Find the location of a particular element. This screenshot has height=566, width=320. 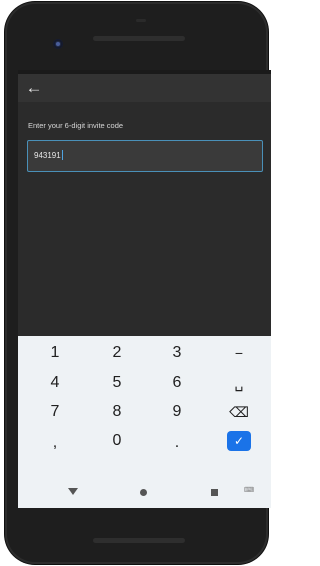

key-3: 3 is located at coordinates (177, 353).